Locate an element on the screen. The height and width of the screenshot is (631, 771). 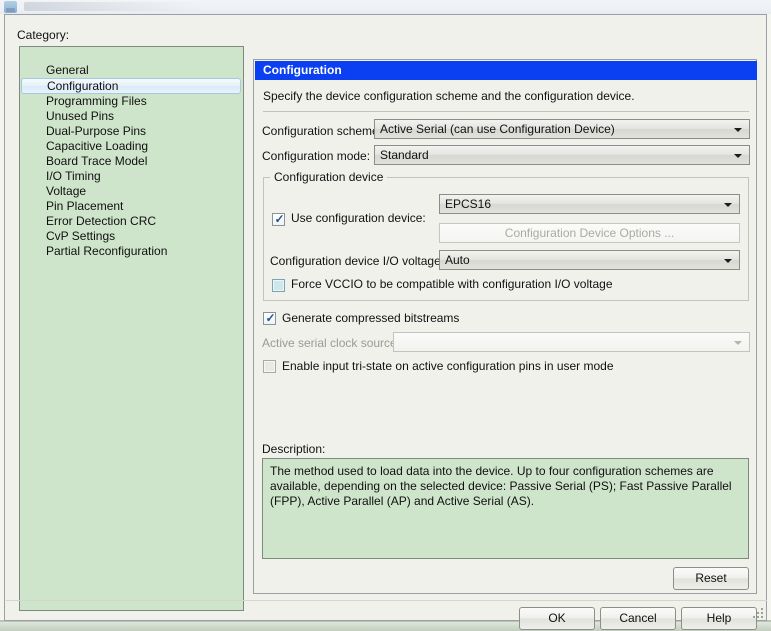
configuration-device-io-voltage-value: Auto is located at coordinates (457, 260).